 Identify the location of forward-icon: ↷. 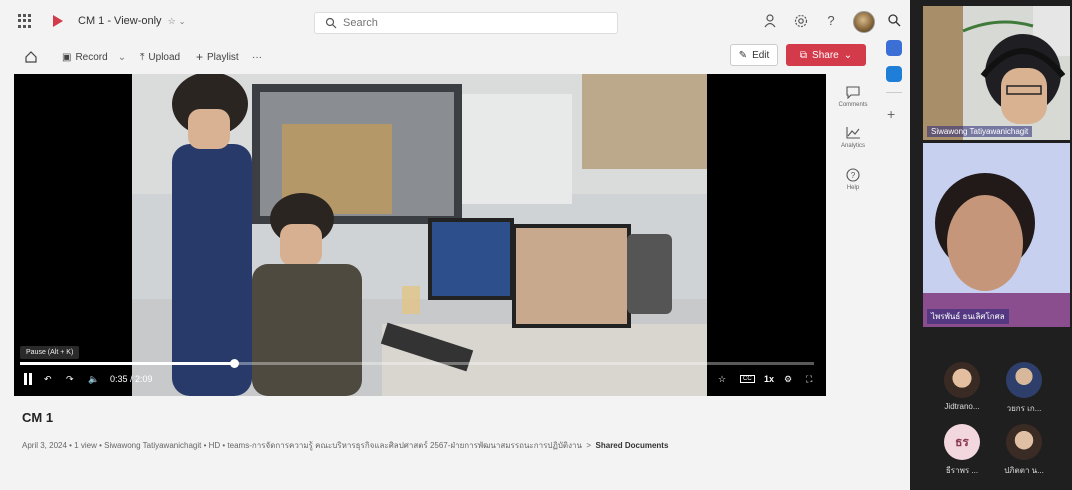
(70, 378).